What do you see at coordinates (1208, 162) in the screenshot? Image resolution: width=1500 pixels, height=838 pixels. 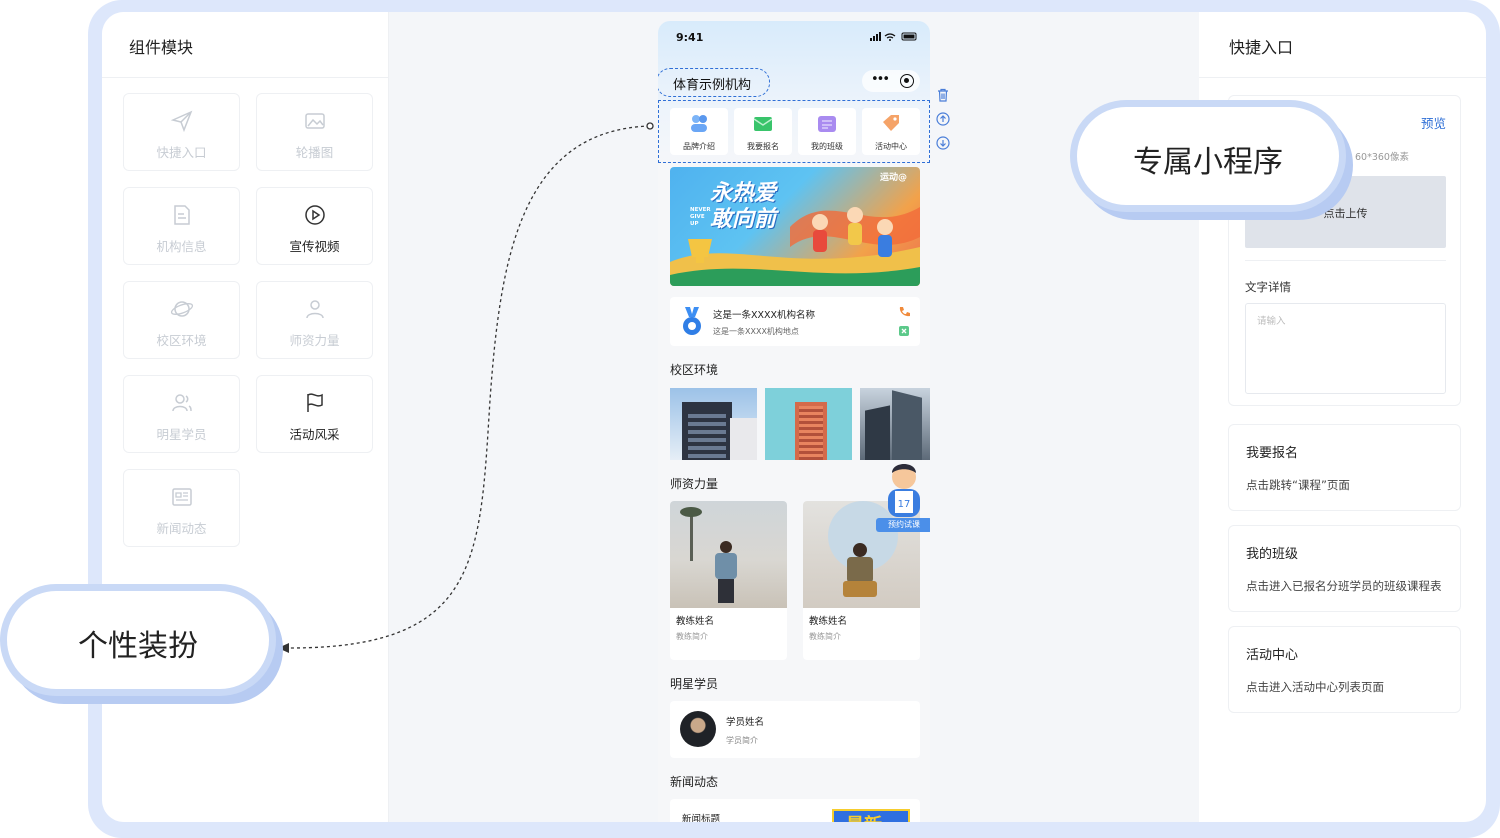 I see `callout-label: 专属小程序` at bounding box center [1208, 162].